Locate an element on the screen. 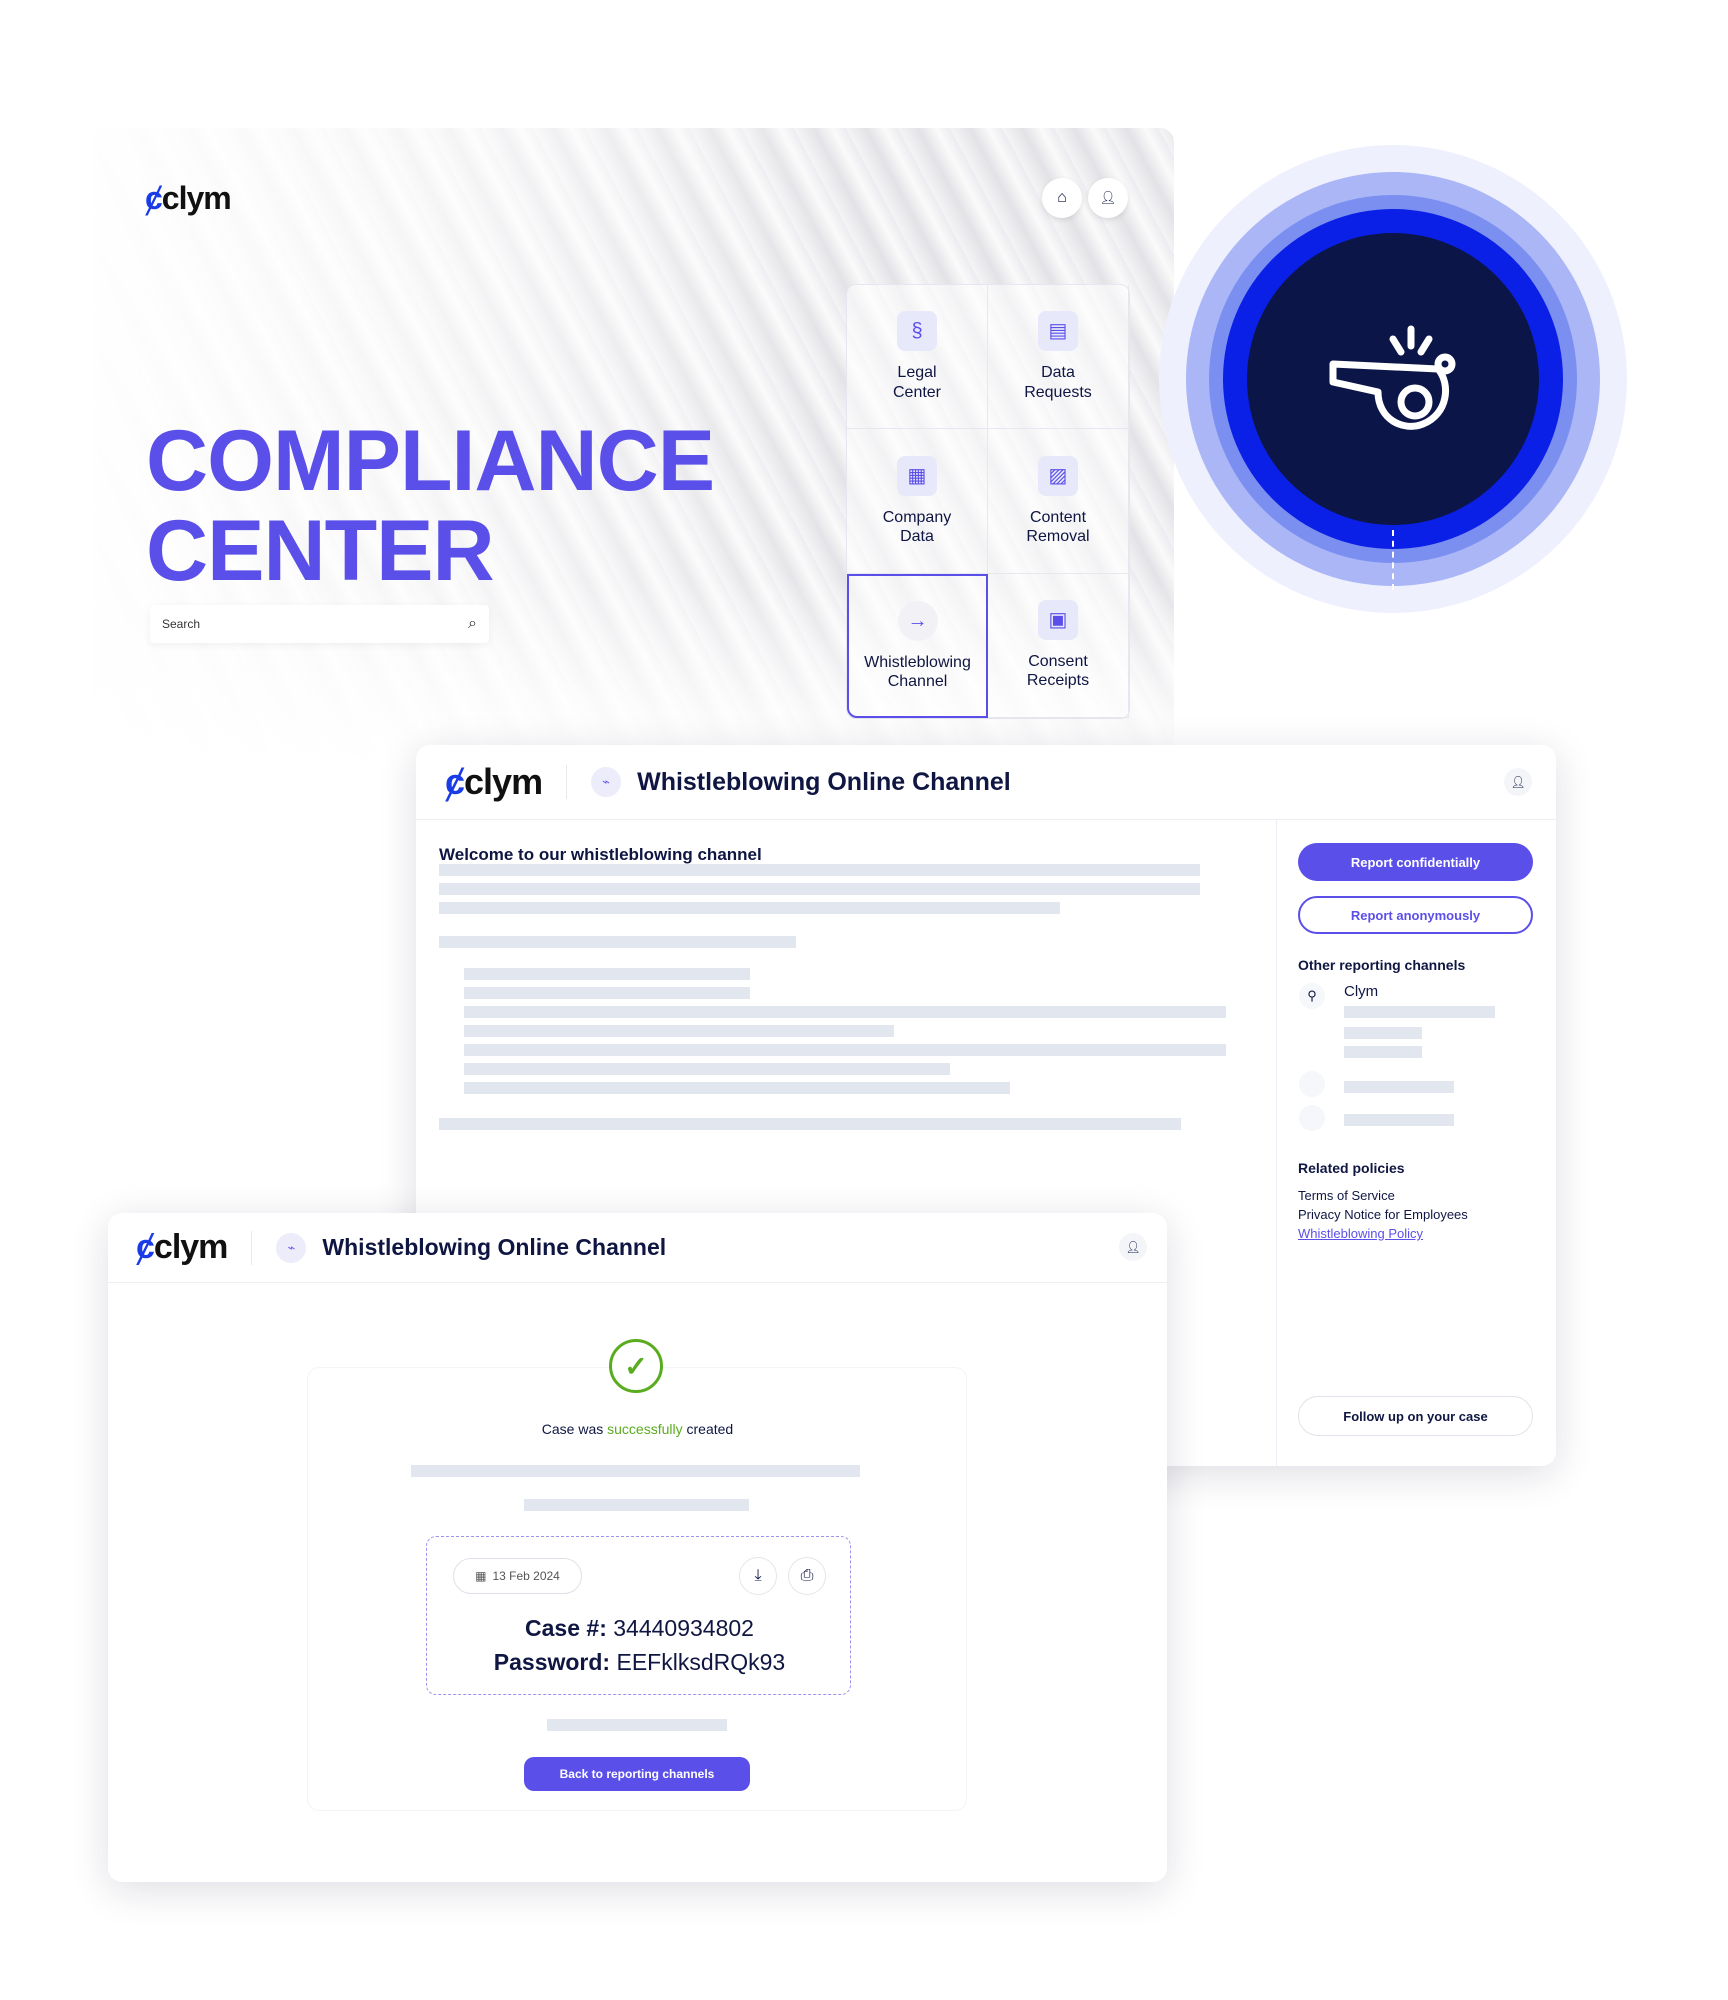  welcome-heading: Welcome to our whistleblowing channel is located at coordinates (600, 854).